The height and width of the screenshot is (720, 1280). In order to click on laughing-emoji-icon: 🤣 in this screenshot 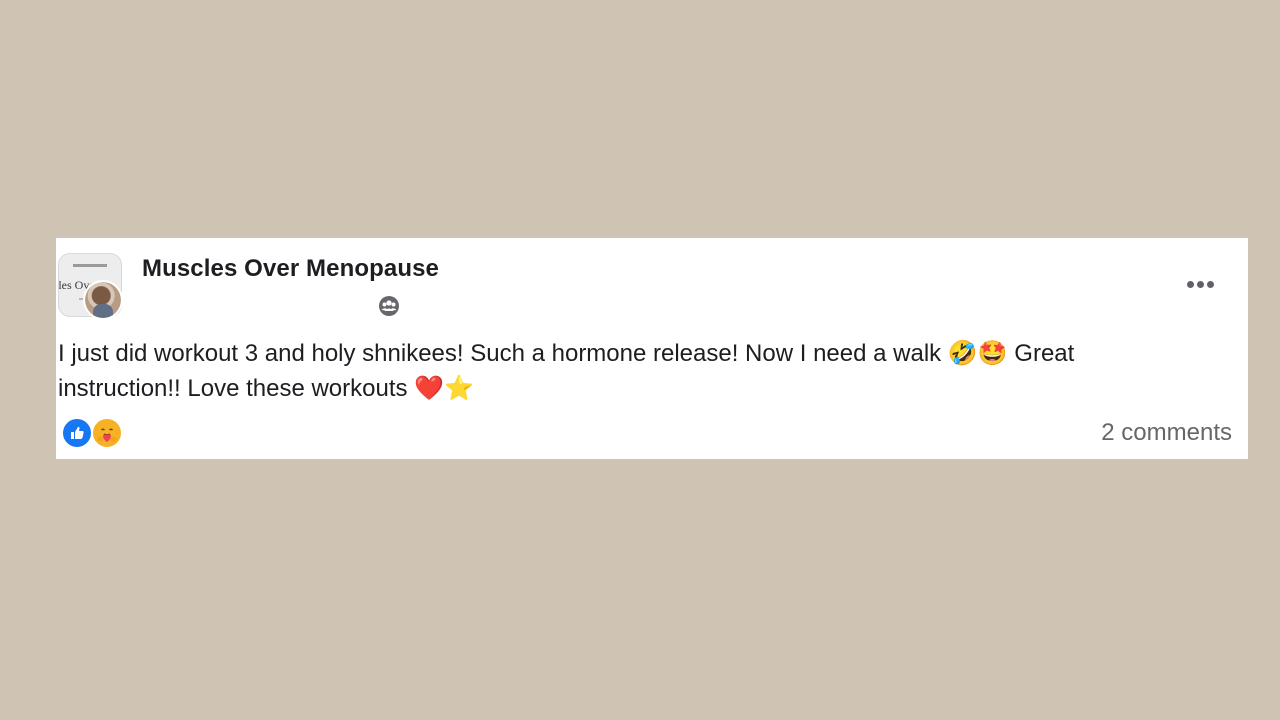, I will do `click(962, 353)`.